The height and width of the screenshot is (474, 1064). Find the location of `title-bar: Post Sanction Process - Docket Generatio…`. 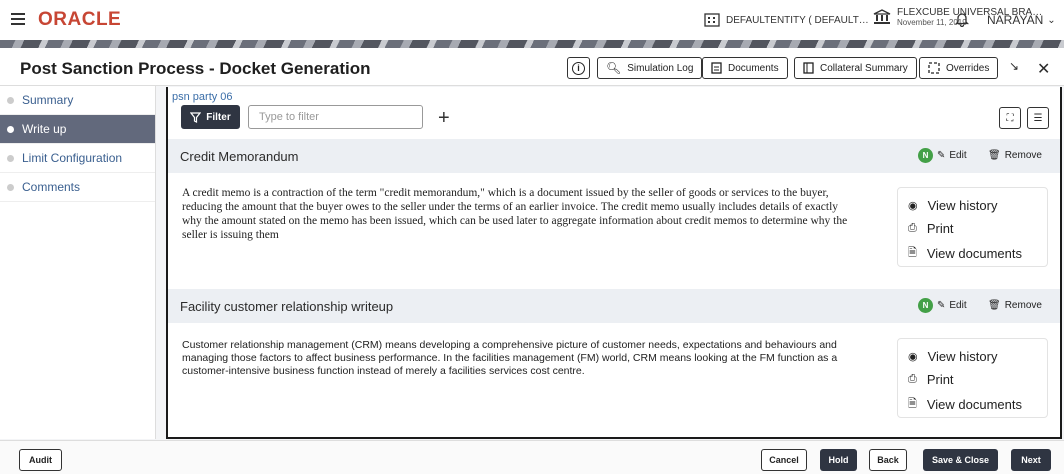

title-bar: Post Sanction Process - Docket Generatio… is located at coordinates (532, 67).